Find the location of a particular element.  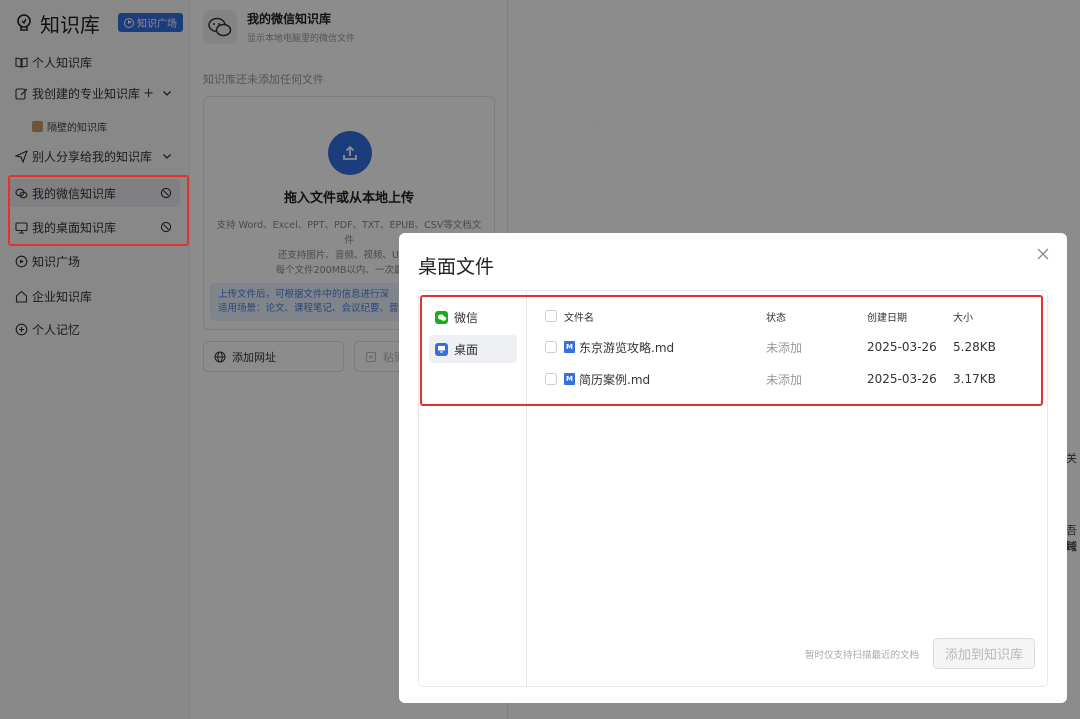

column-size: 大小 is located at coordinates (963, 318).